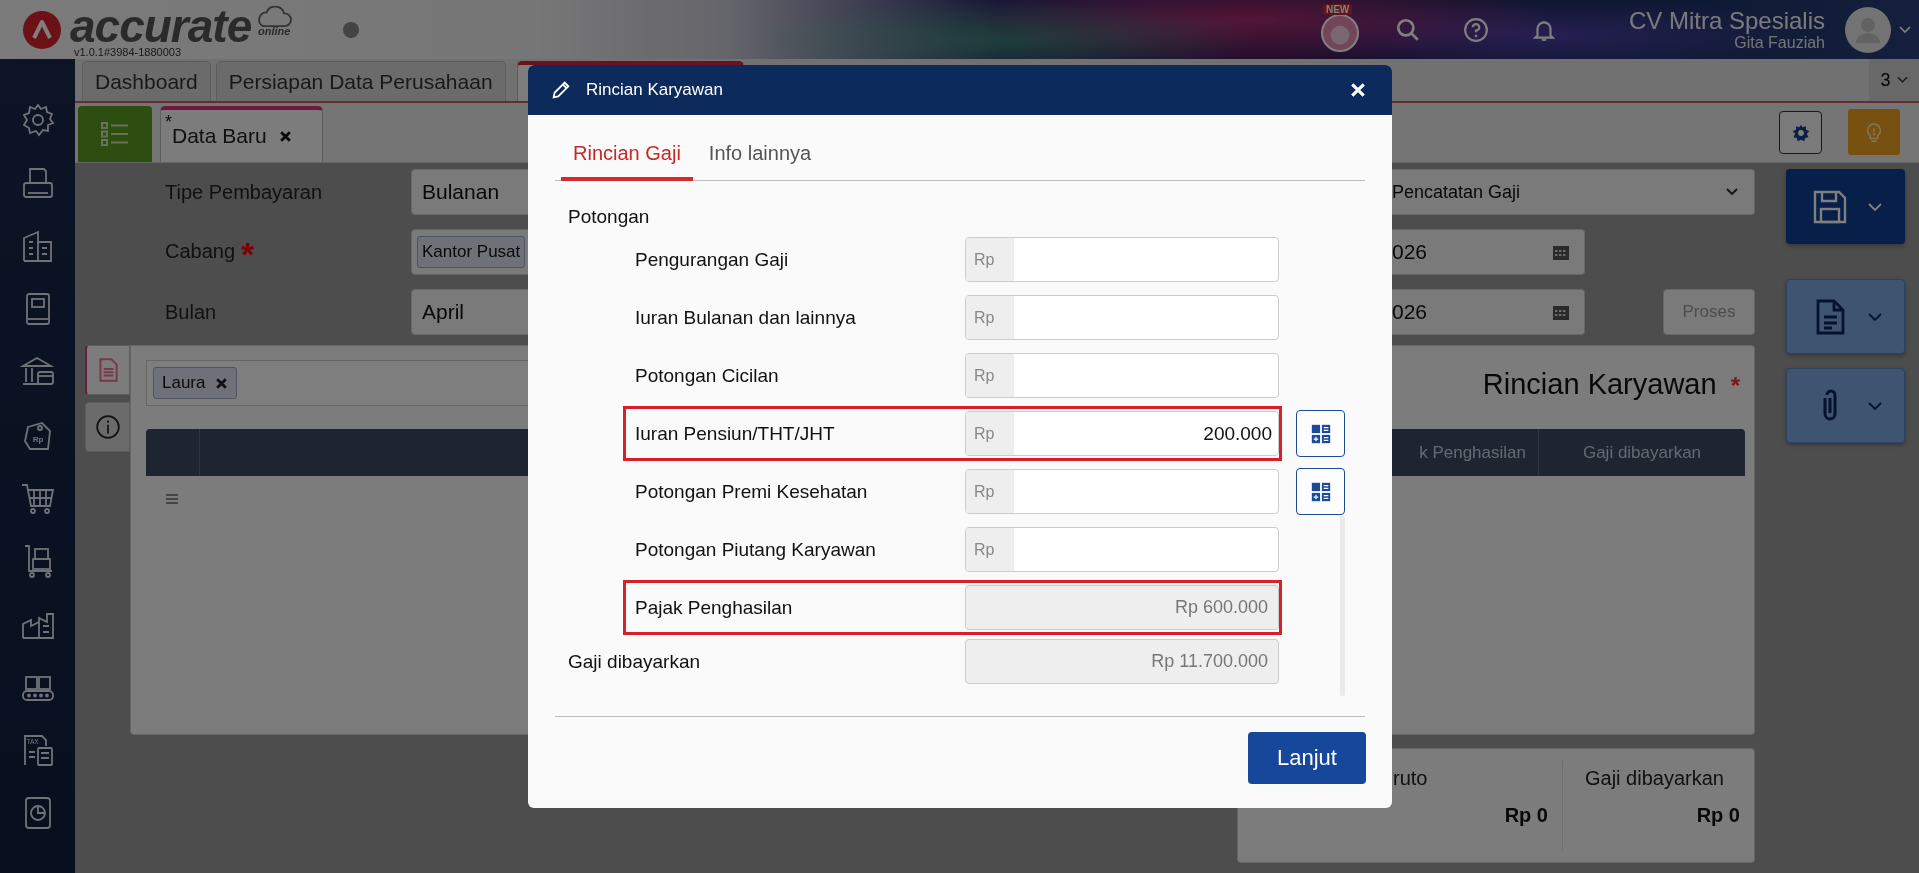  Describe the element at coordinates (1868, 29) in the screenshot. I see `user-avatar-icon` at that location.